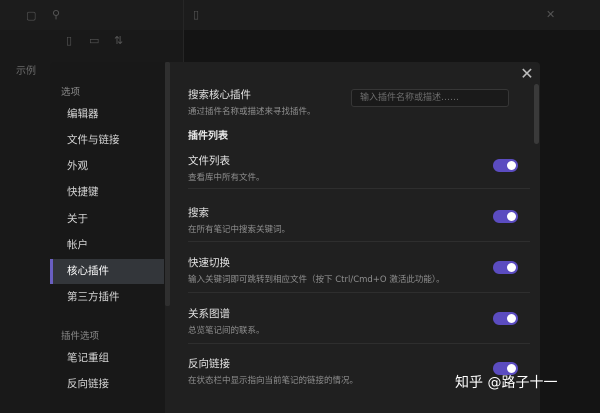  Describe the element at coordinates (80, 336) in the screenshot. I see `plugin-options-header: 插件选项` at that location.